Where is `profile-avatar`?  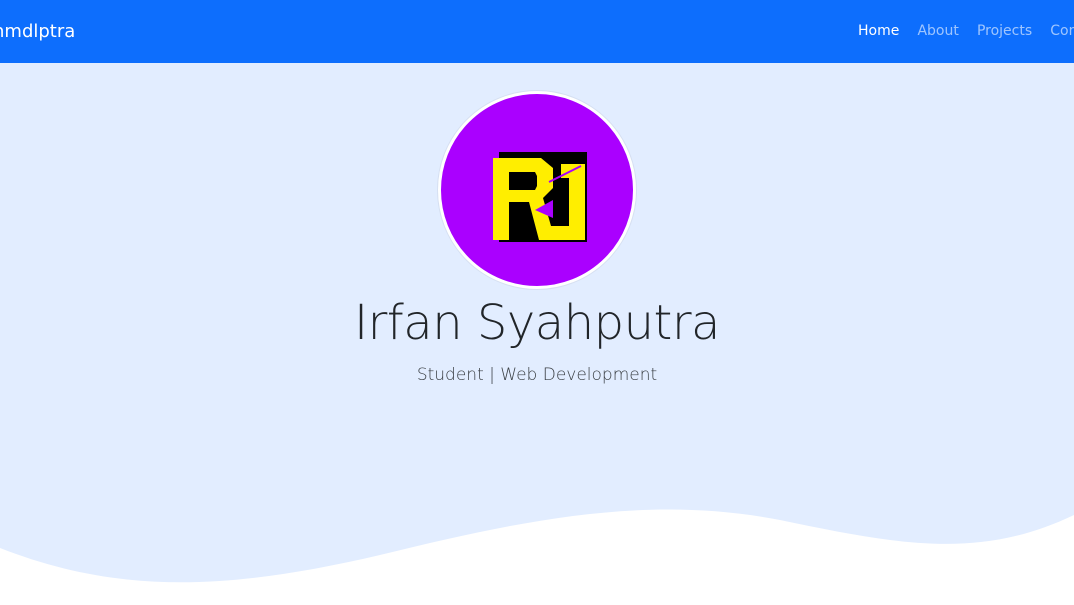 profile-avatar is located at coordinates (537, 190).